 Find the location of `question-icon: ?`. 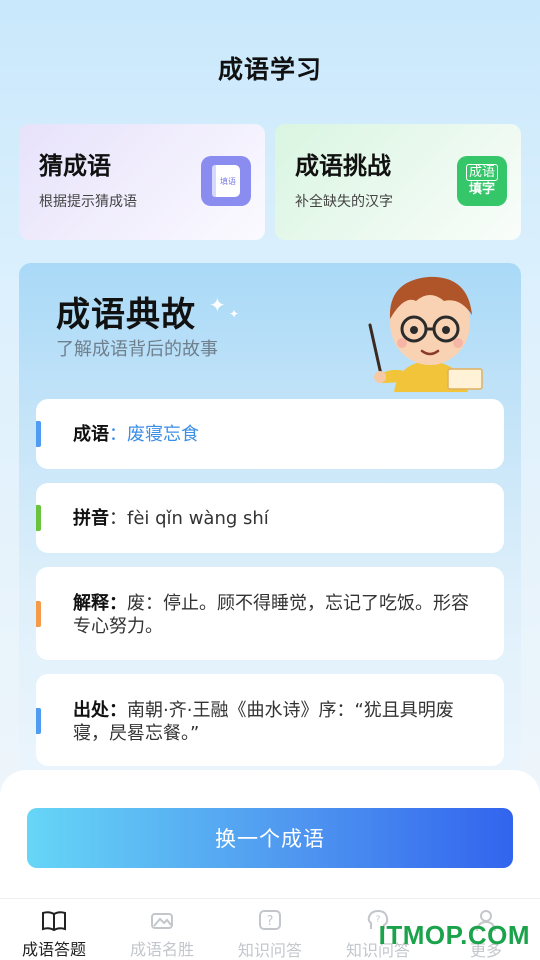

question-icon: ? is located at coordinates (270, 921).